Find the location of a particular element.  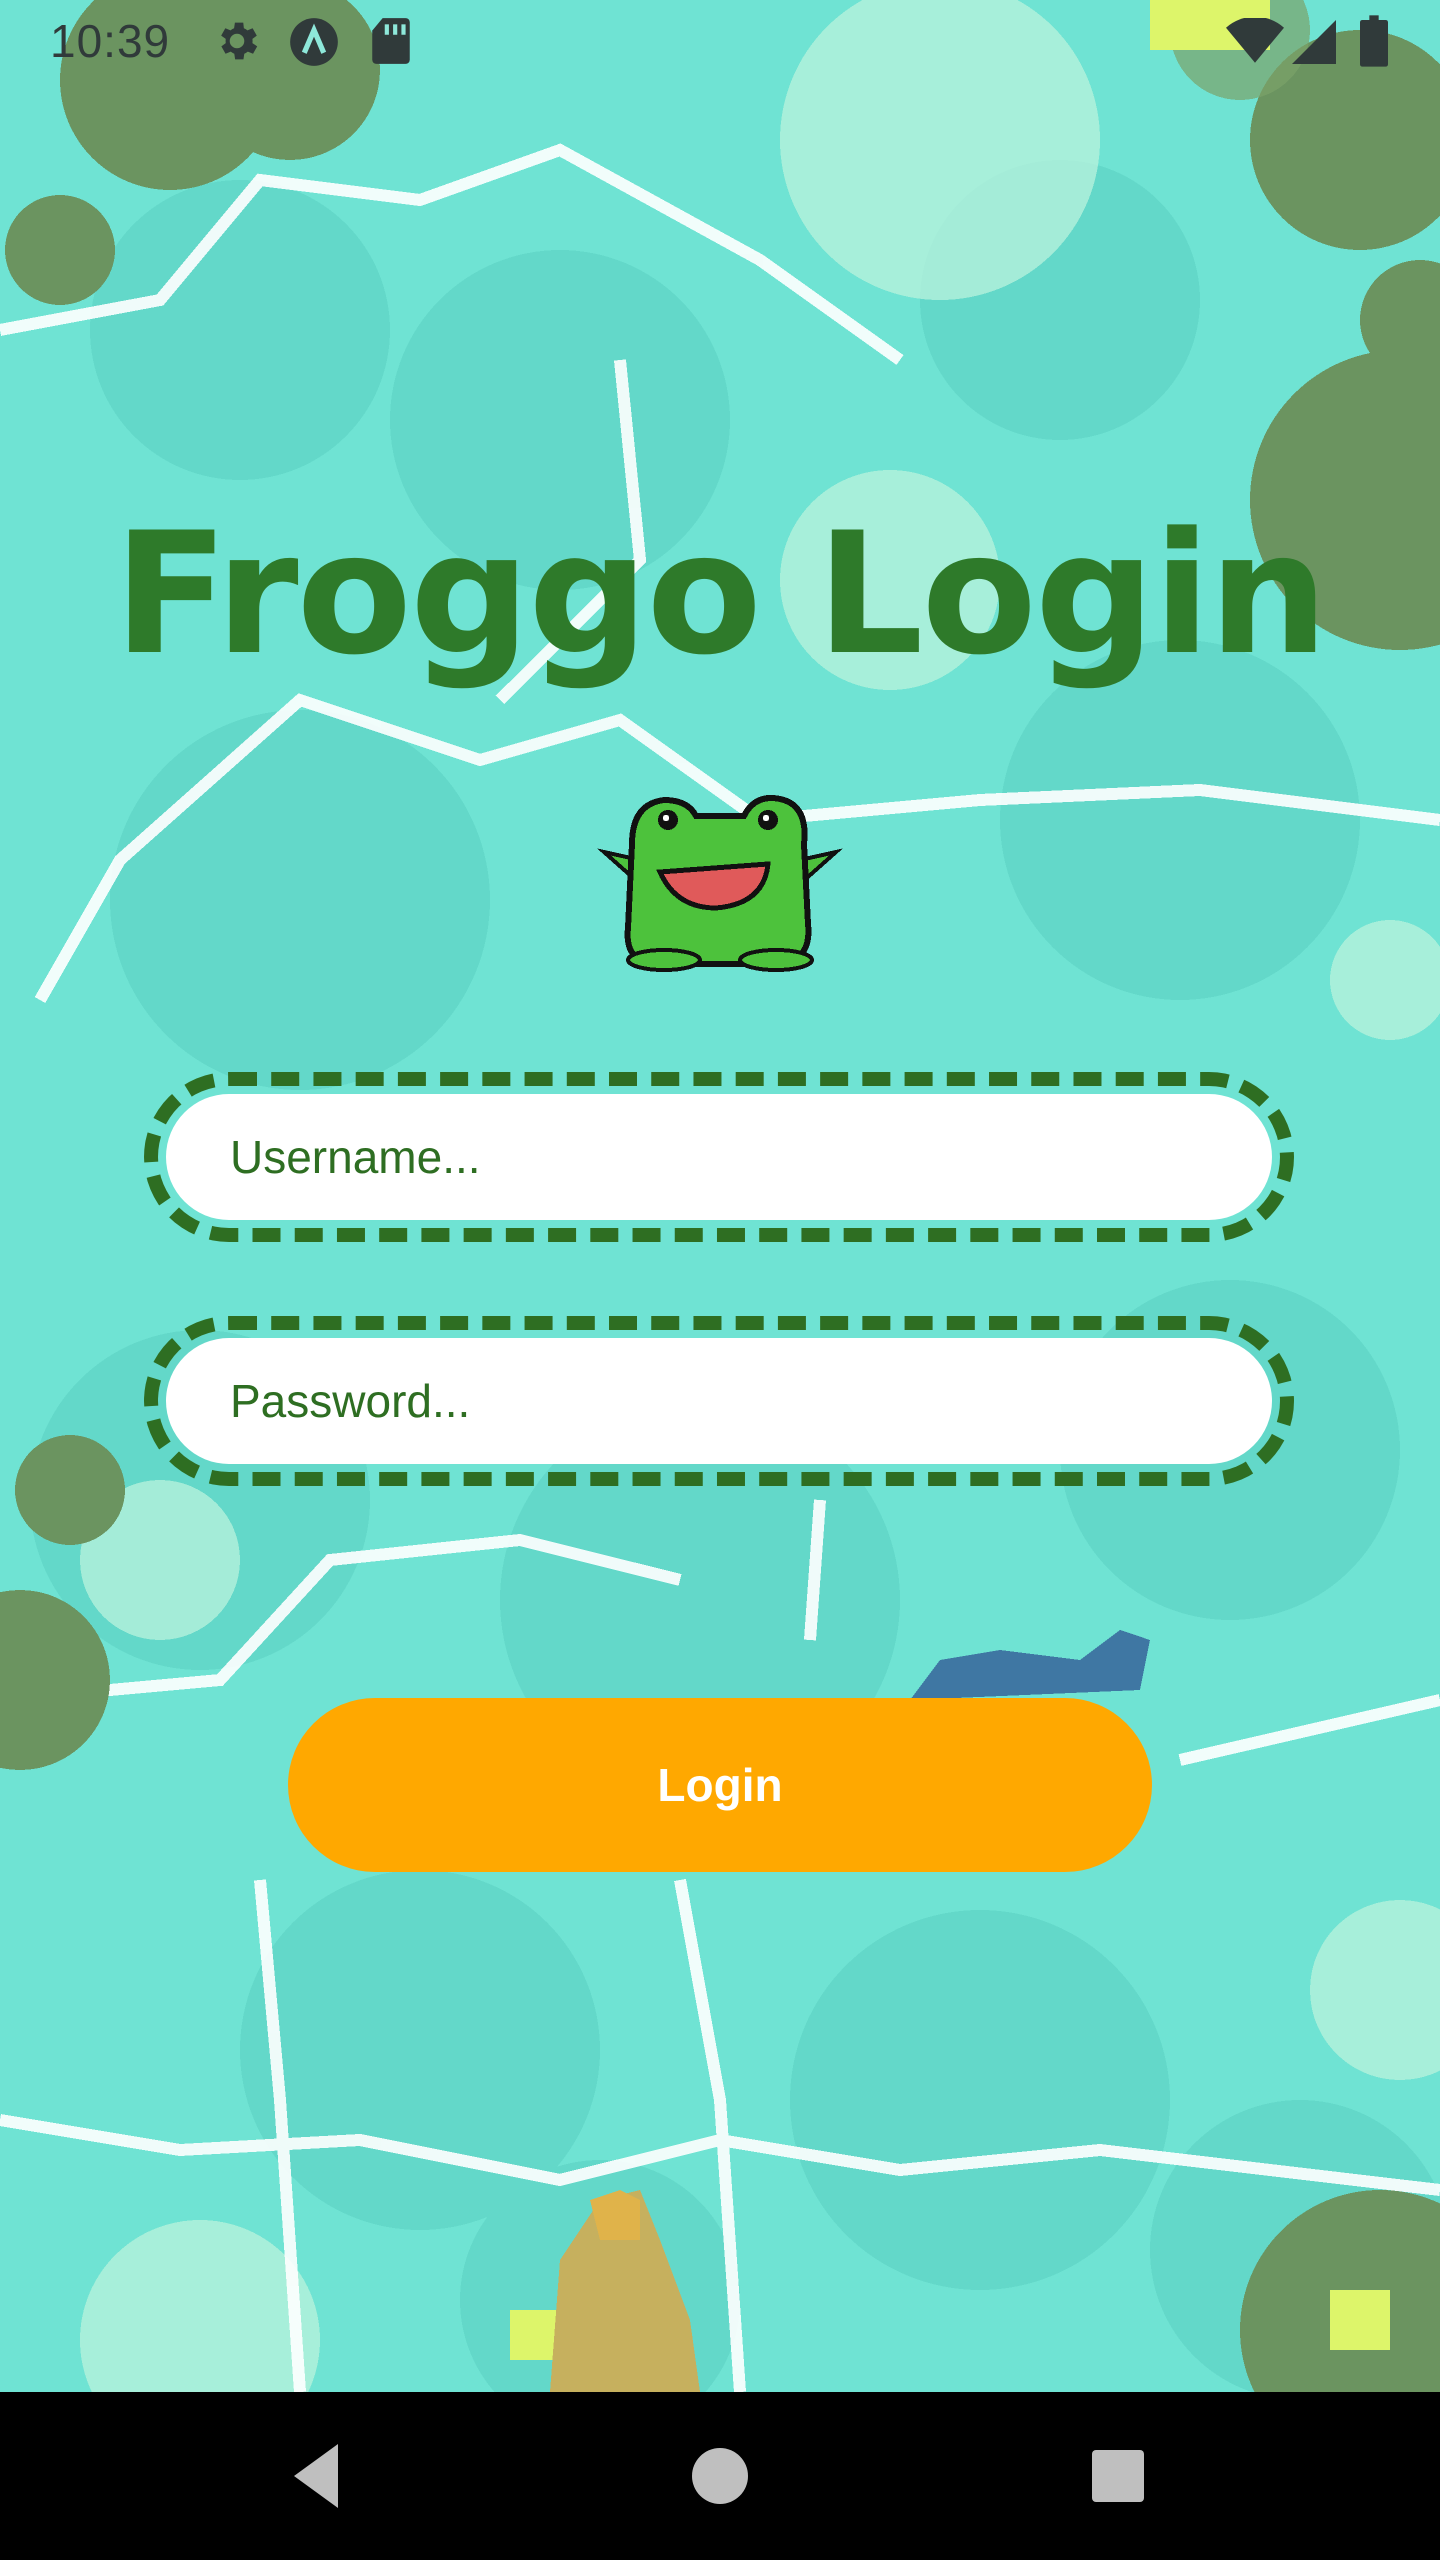

settings-icon is located at coordinates (237, 43).